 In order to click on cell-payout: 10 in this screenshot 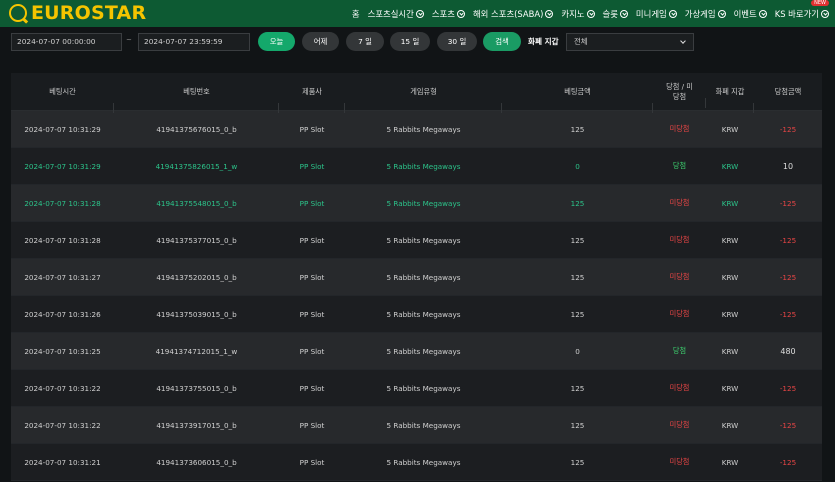, I will do `click(788, 166)`.